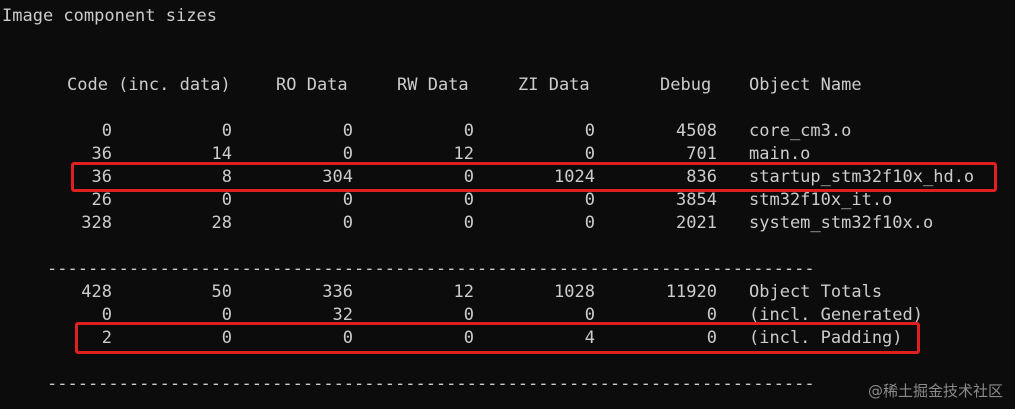 The height and width of the screenshot is (409, 1015). Describe the element at coordinates (800, 131) in the screenshot. I see `cell-object-name: core_cm3.o` at that location.